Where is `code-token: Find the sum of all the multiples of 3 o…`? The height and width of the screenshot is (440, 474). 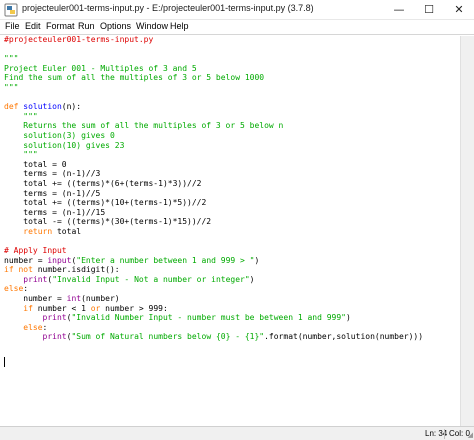 code-token: Find the sum of all the multiples of 3 o… is located at coordinates (134, 78).